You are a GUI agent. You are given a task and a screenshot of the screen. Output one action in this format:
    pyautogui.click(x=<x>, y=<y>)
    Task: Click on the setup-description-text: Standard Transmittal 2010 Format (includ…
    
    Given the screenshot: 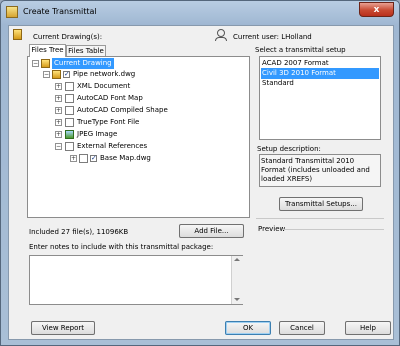 What is the action you would take?
    pyautogui.click(x=315, y=170)
    